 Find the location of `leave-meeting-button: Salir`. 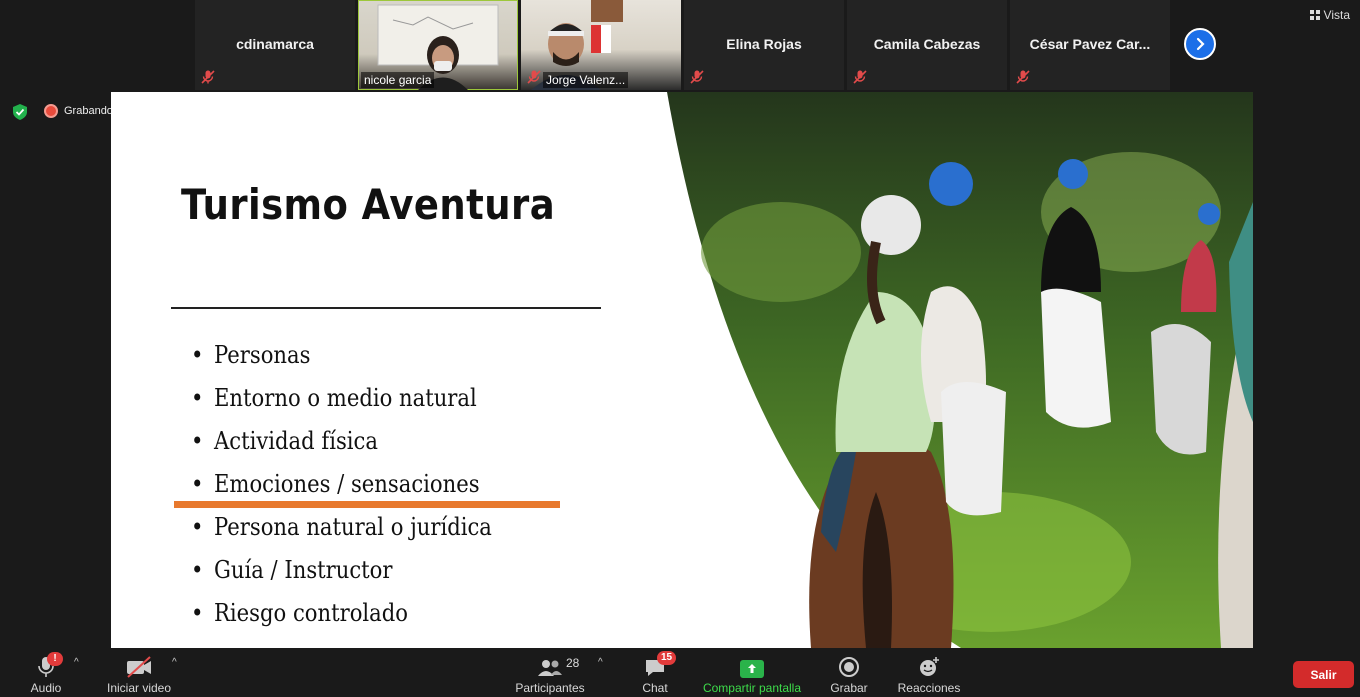

leave-meeting-button: Salir is located at coordinates (1323, 674).